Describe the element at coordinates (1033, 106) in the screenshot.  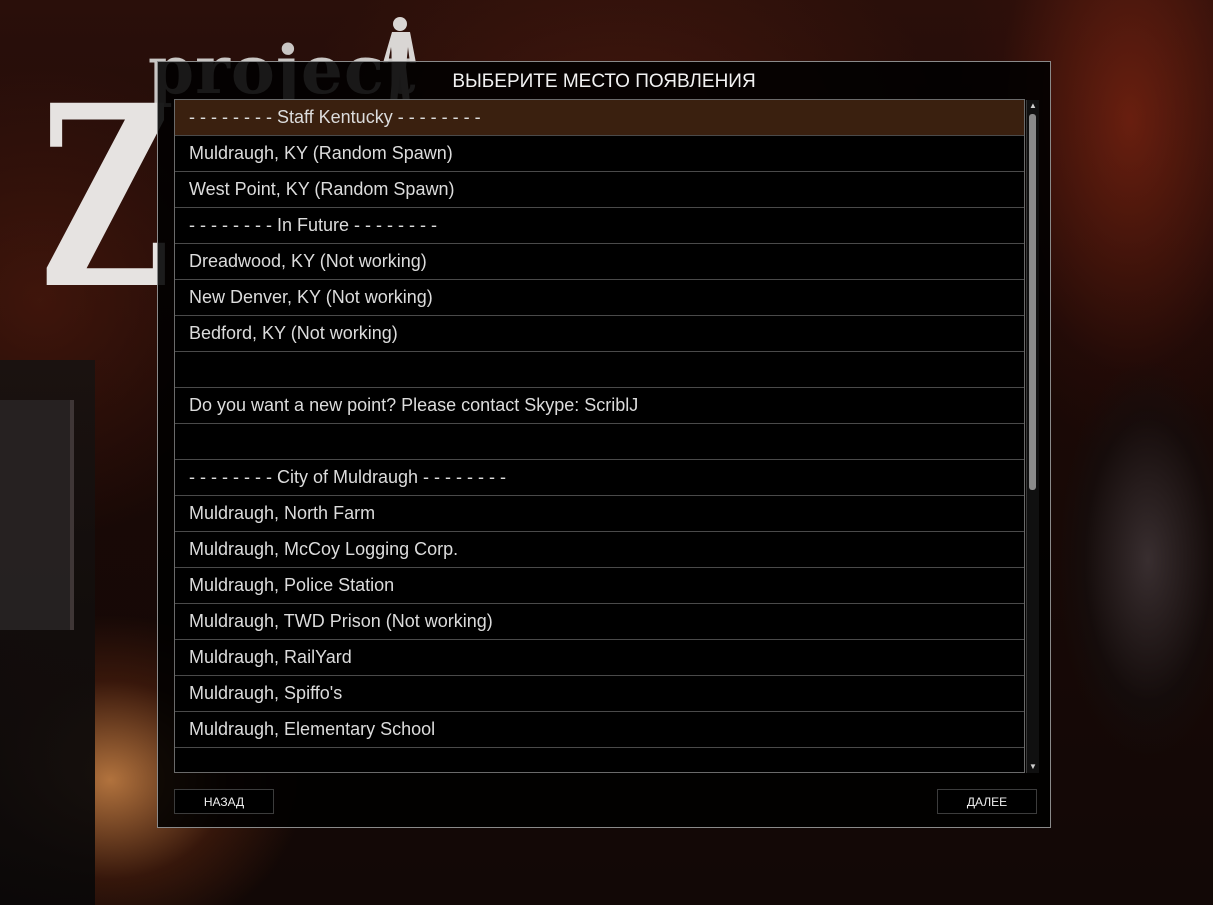
I see `scroll-up-icon: ▲` at that location.